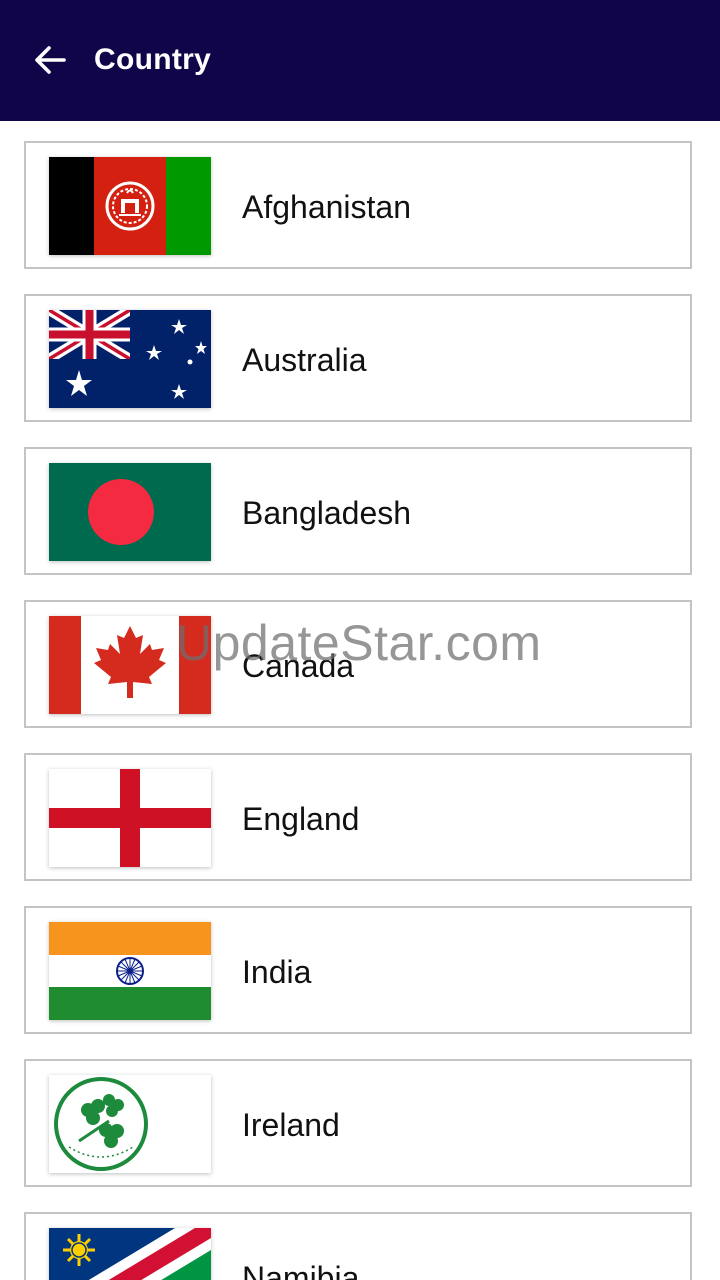 Image resolution: width=720 pixels, height=1280 pixels. I want to click on country-name: Namibia, so click(301, 1270).